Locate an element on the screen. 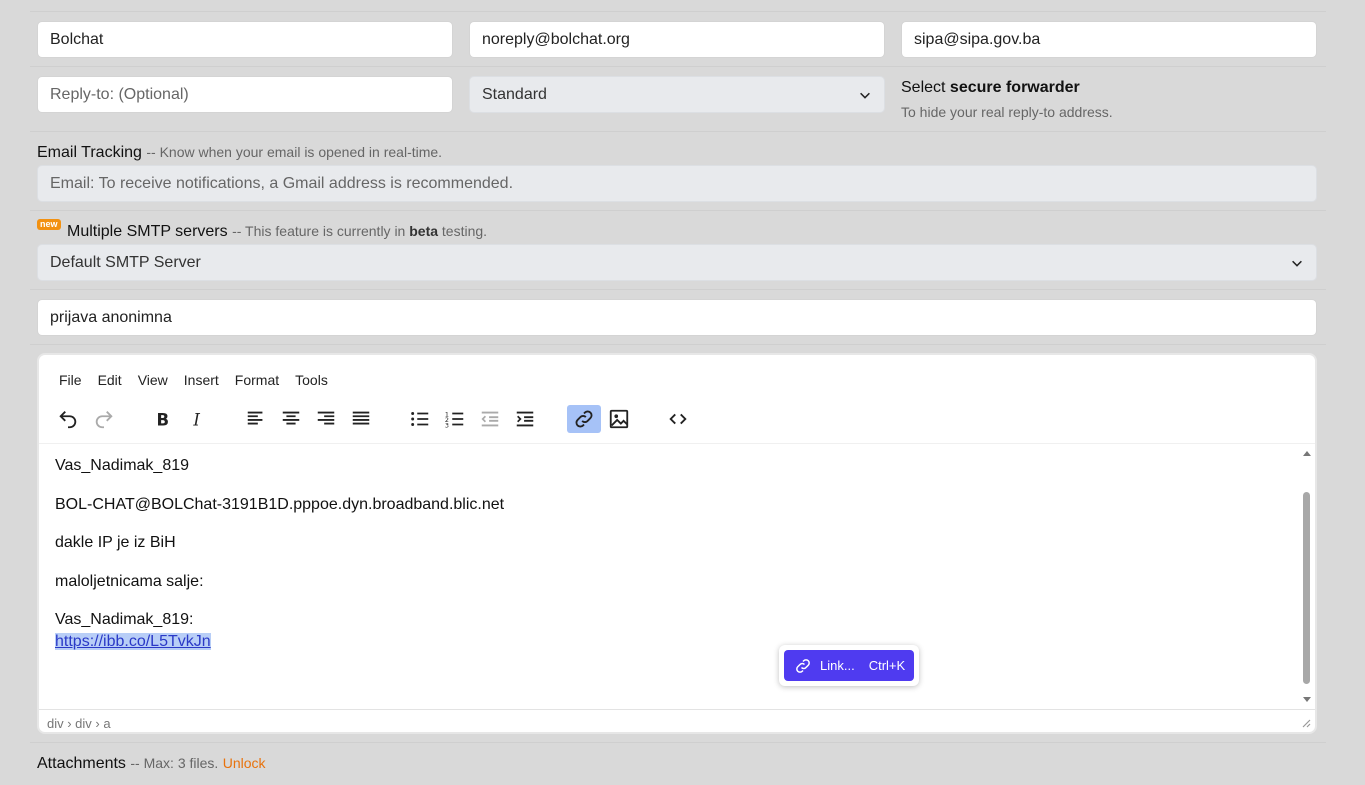  outdent-icon is located at coordinates (490, 419).